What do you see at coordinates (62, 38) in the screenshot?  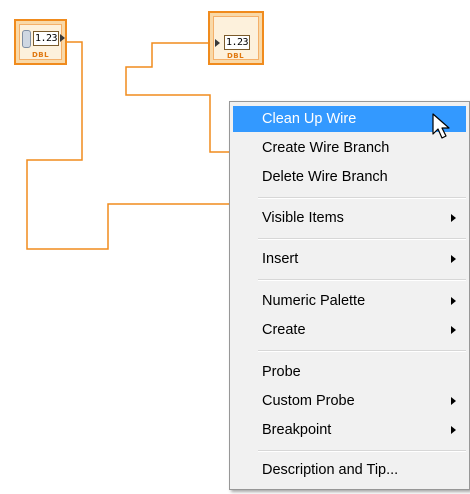 I see `output-arrow-icon` at bounding box center [62, 38].